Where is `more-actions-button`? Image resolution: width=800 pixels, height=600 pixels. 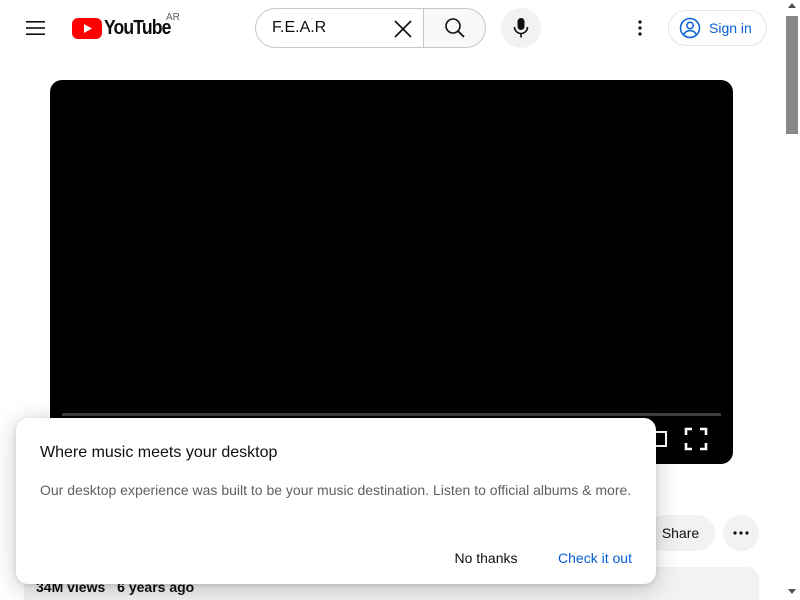
more-actions-button is located at coordinates (741, 533).